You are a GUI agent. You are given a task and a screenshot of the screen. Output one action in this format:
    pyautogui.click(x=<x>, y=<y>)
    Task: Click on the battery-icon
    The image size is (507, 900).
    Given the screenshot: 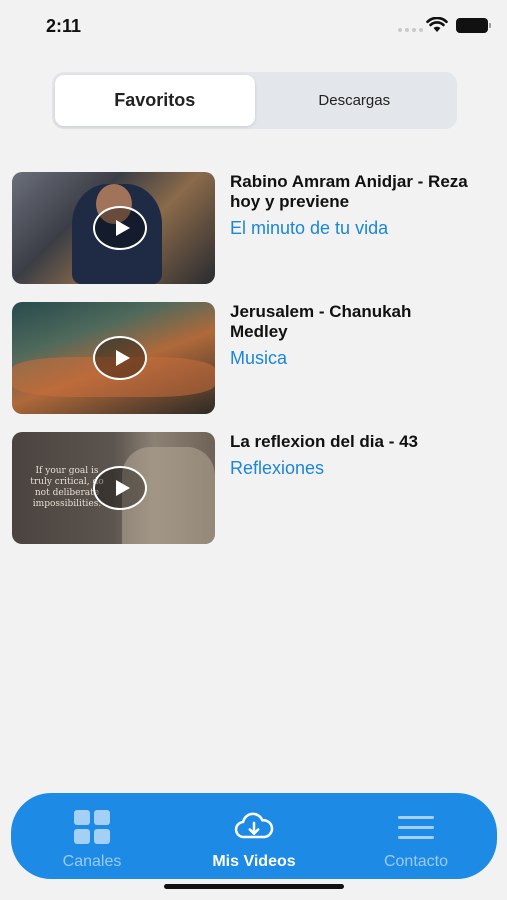 What is the action you would take?
    pyautogui.click(x=473, y=25)
    